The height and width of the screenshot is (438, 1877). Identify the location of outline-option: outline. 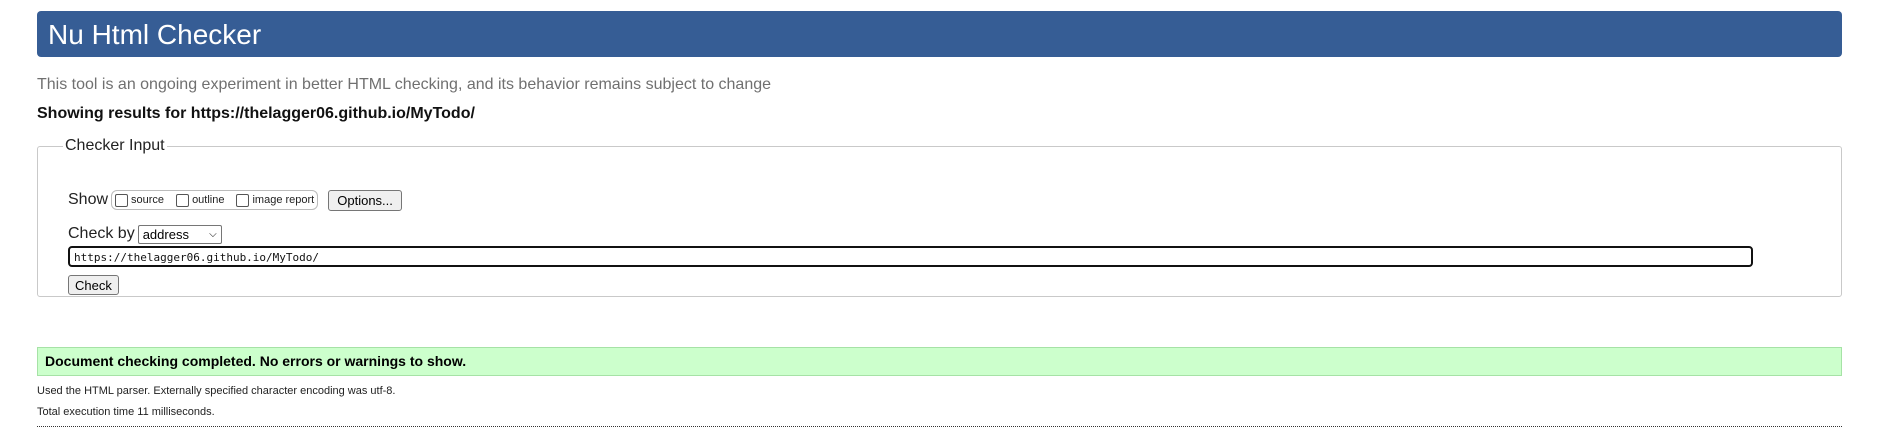
(200, 200).